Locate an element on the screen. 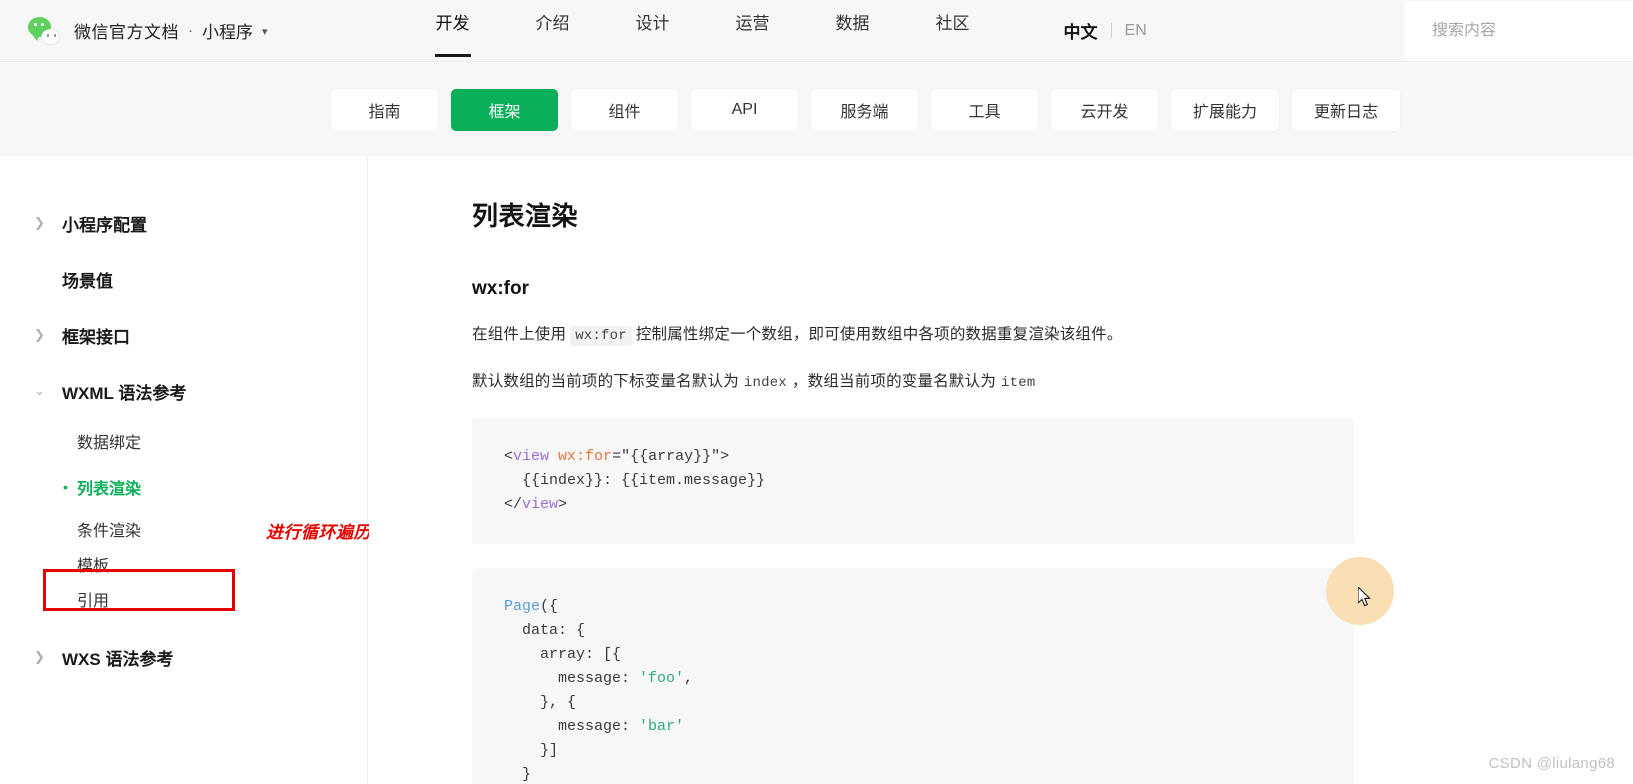  inline-code-index: index is located at coordinates (765, 383).